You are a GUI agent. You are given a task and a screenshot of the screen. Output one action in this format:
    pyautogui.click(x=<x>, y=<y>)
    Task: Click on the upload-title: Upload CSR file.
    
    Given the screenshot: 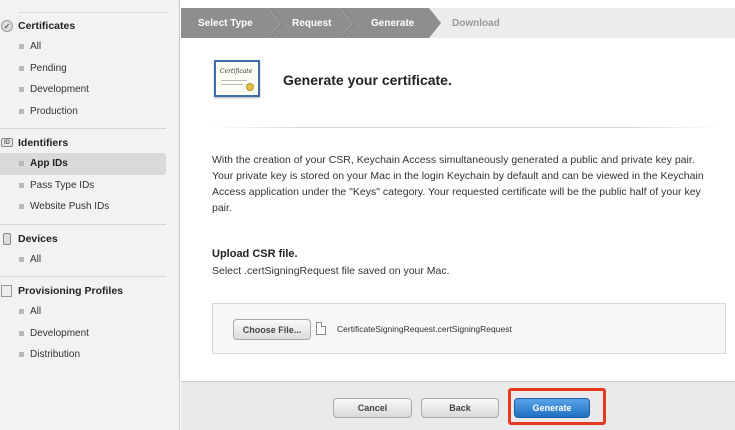 What is the action you would take?
    pyautogui.click(x=255, y=254)
    